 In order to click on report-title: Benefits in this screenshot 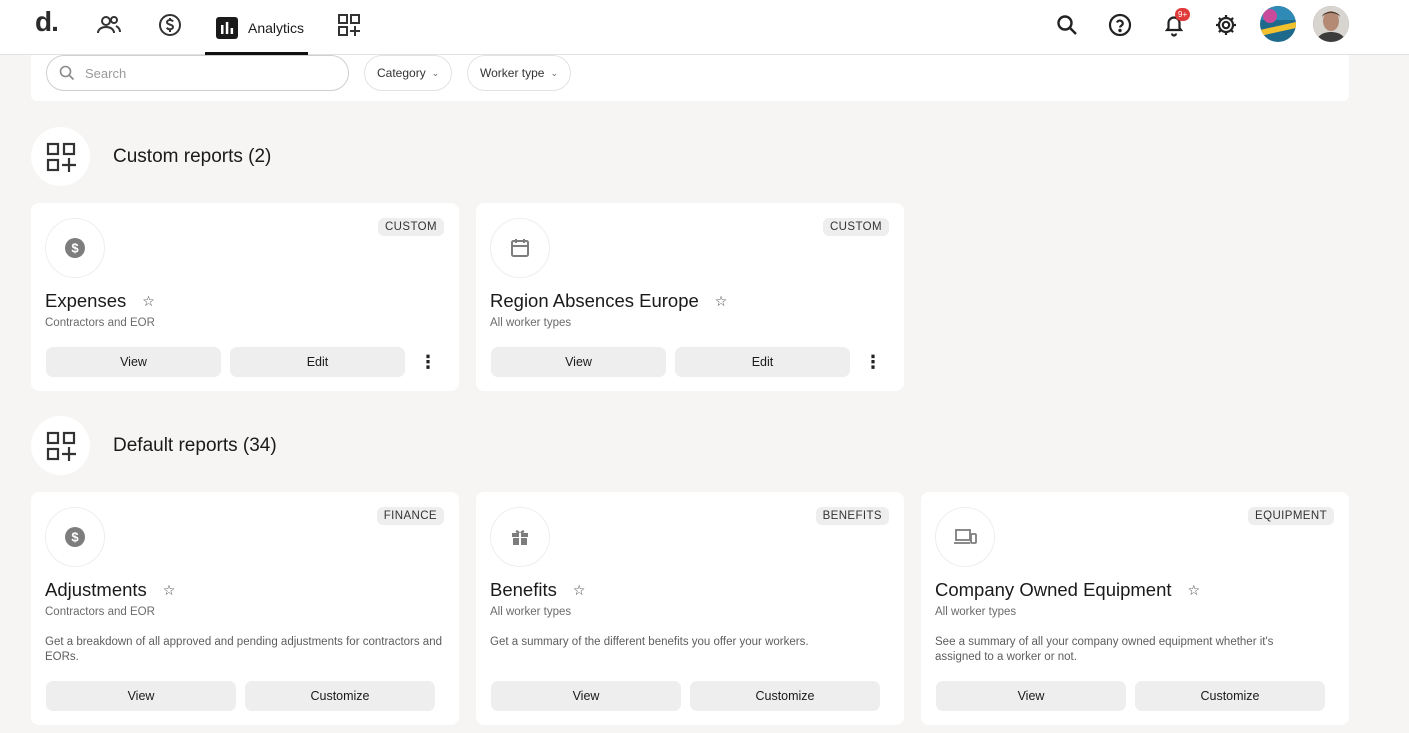, I will do `click(523, 589)`.